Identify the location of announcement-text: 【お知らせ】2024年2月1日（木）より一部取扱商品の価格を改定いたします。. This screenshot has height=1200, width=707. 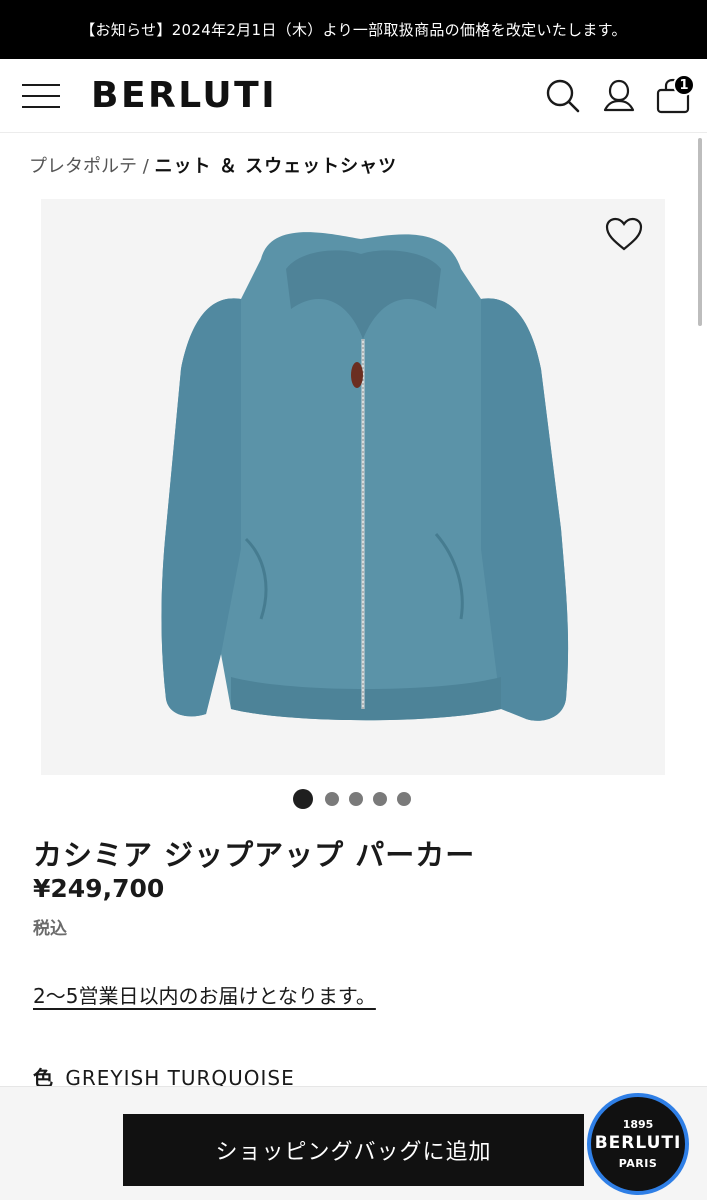
(353, 30).